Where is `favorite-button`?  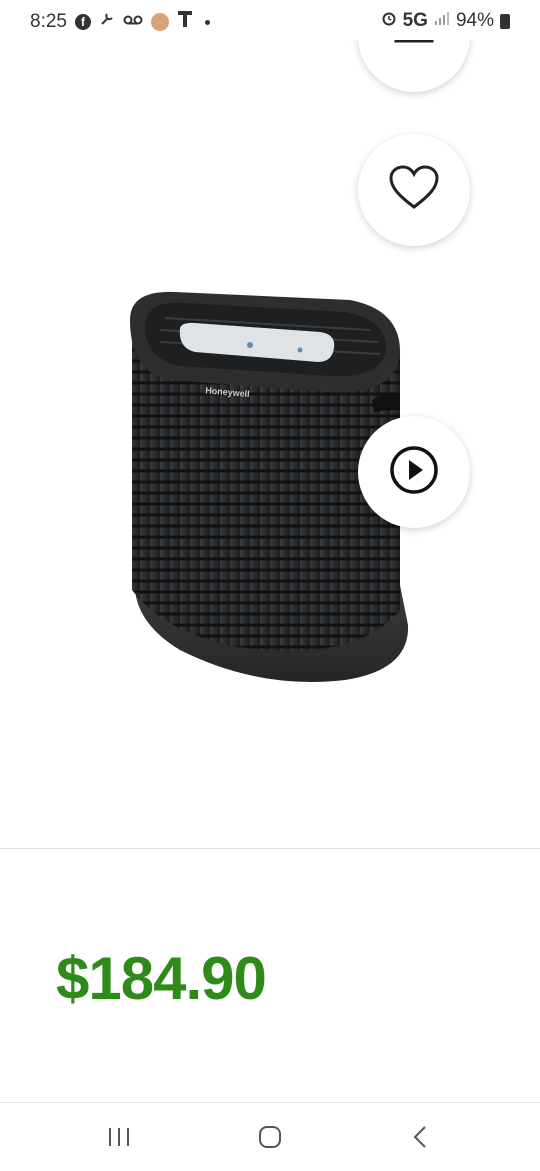
favorite-button is located at coordinates (414, 190).